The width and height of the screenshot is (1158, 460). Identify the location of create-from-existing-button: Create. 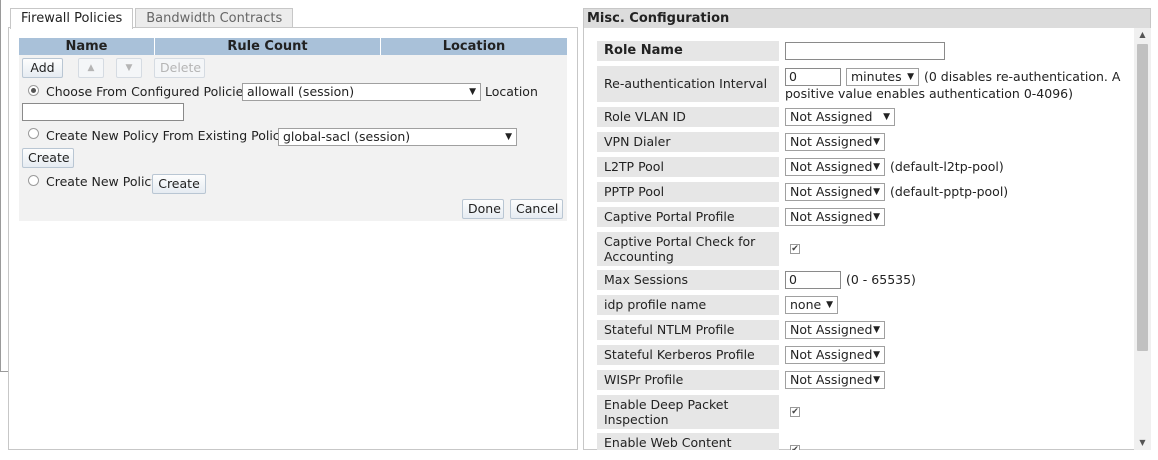
(48, 158).